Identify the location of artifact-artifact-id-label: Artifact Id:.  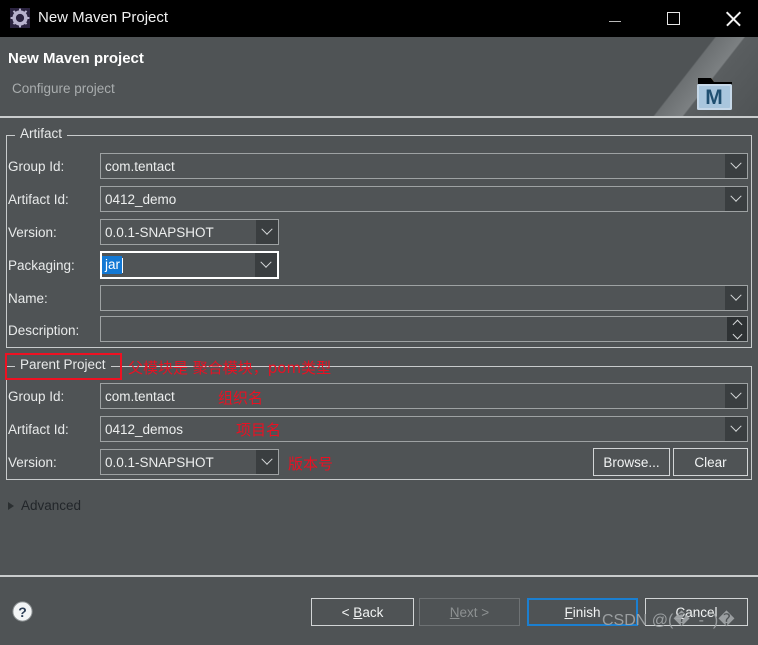
(38, 199).